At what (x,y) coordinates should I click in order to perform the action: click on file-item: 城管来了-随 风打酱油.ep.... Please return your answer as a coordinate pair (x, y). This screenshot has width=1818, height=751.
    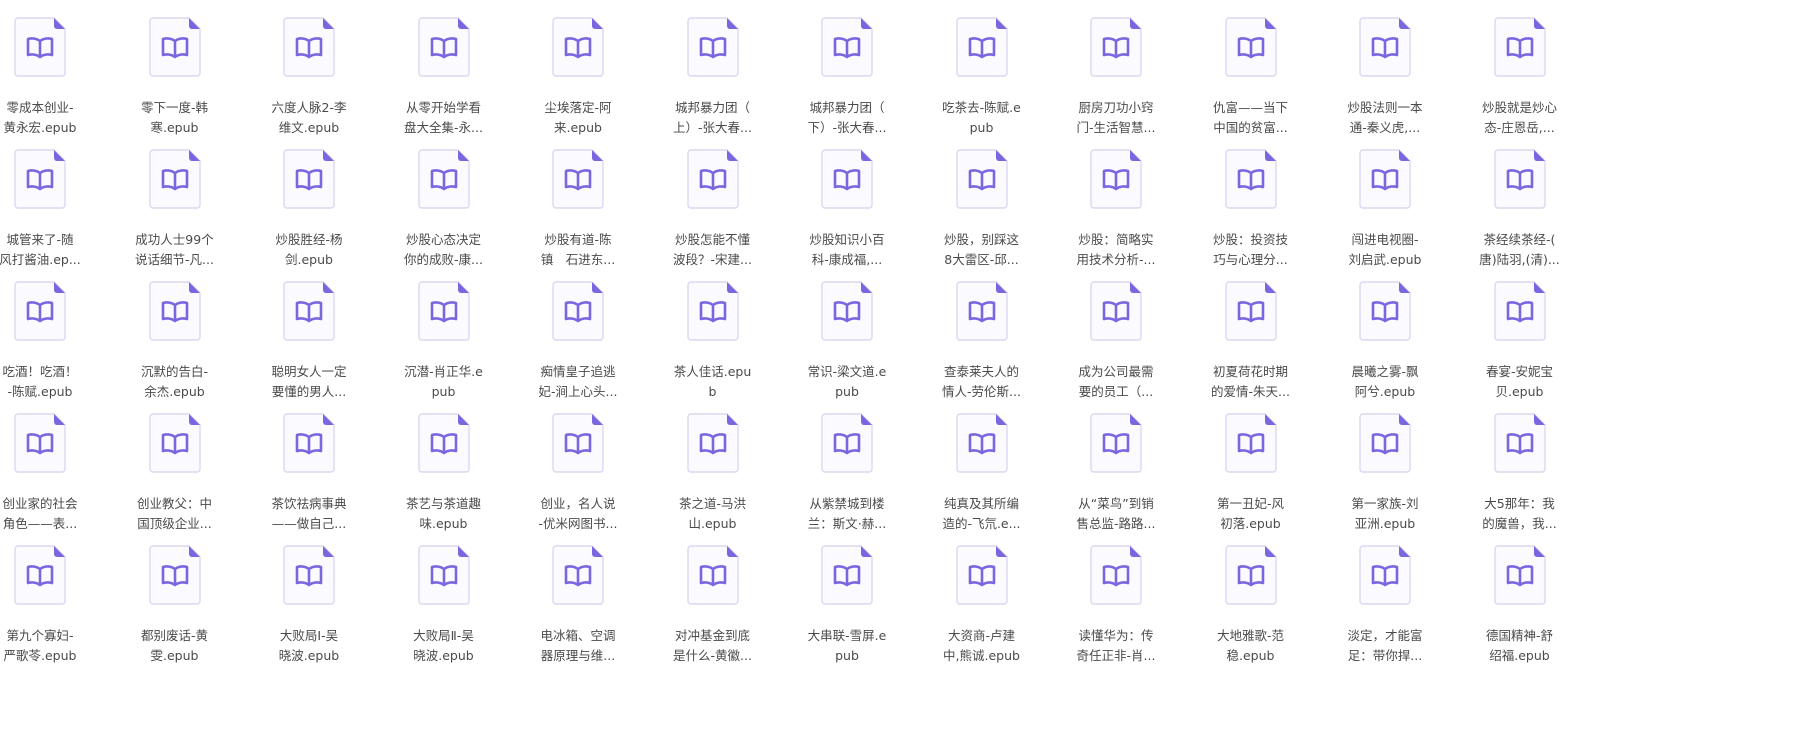
    Looking at the image, I should click on (52, 206).